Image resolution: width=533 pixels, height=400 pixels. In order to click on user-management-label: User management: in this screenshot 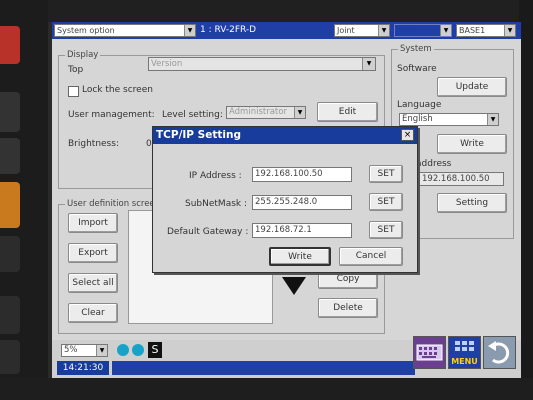, I will do `click(111, 115)`.